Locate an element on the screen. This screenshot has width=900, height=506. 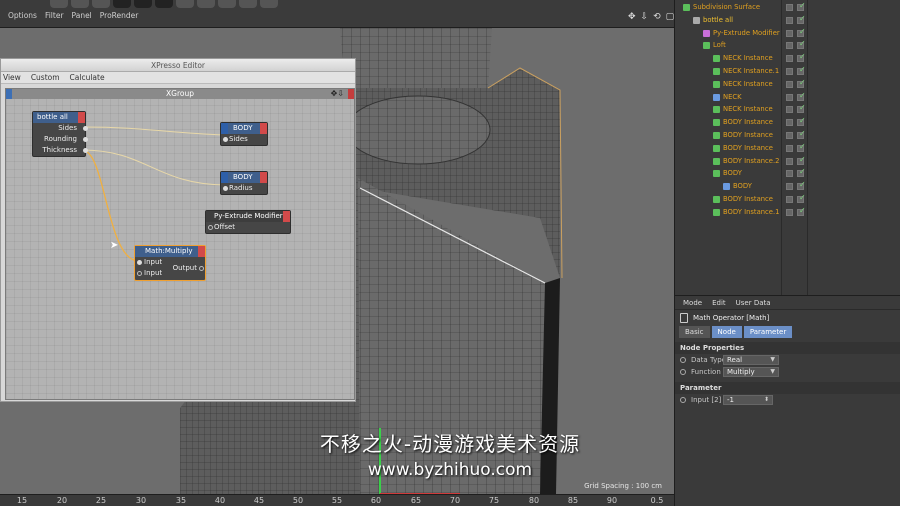
node-math-multiply: Math:Multiply Input Input Output is located at coordinates (170, 263).